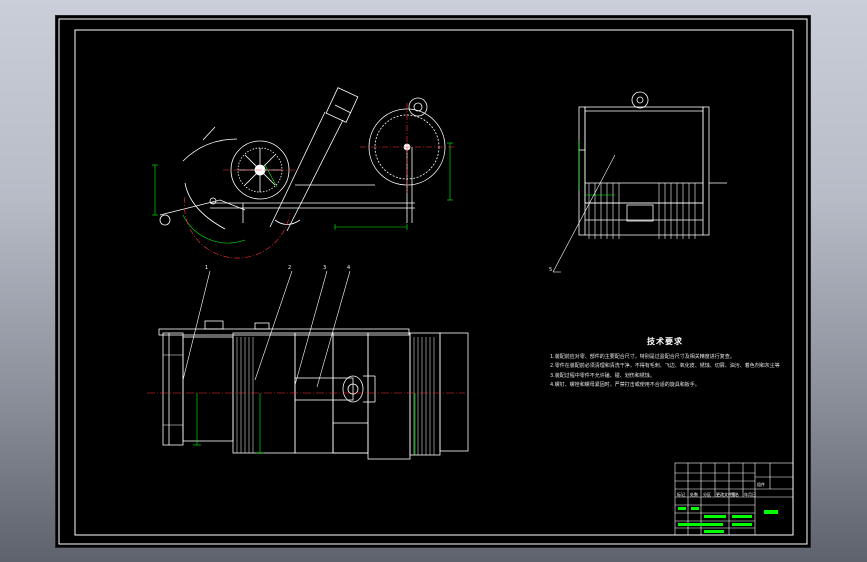  I want to click on leader-front, so click(584, 213).